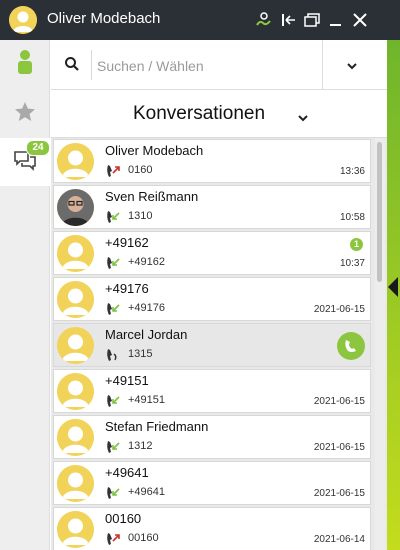 The height and width of the screenshot is (550, 400). What do you see at coordinates (143, 538) in the screenshot?
I see `phone-number: 00160` at bounding box center [143, 538].